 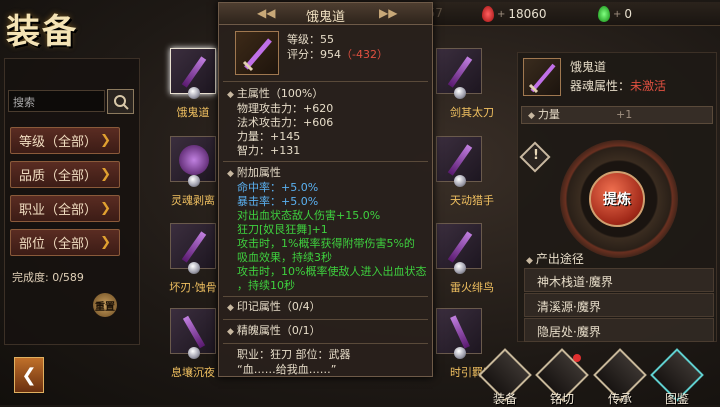 What do you see at coordinates (619, 280) in the screenshot?
I see `source-item: 神木栈道·魔界` at bounding box center [619, 280].